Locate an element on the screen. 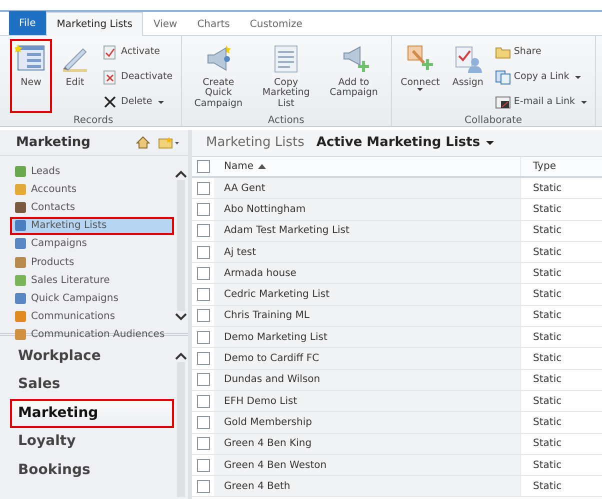  nav-item: Contacts is located at coordinates (92, 207).